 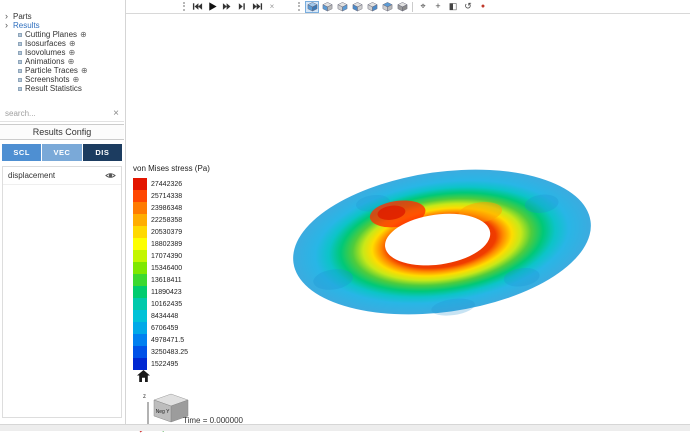 I want to click on clip-plane-button: ◧, so click(x=453, y=7).